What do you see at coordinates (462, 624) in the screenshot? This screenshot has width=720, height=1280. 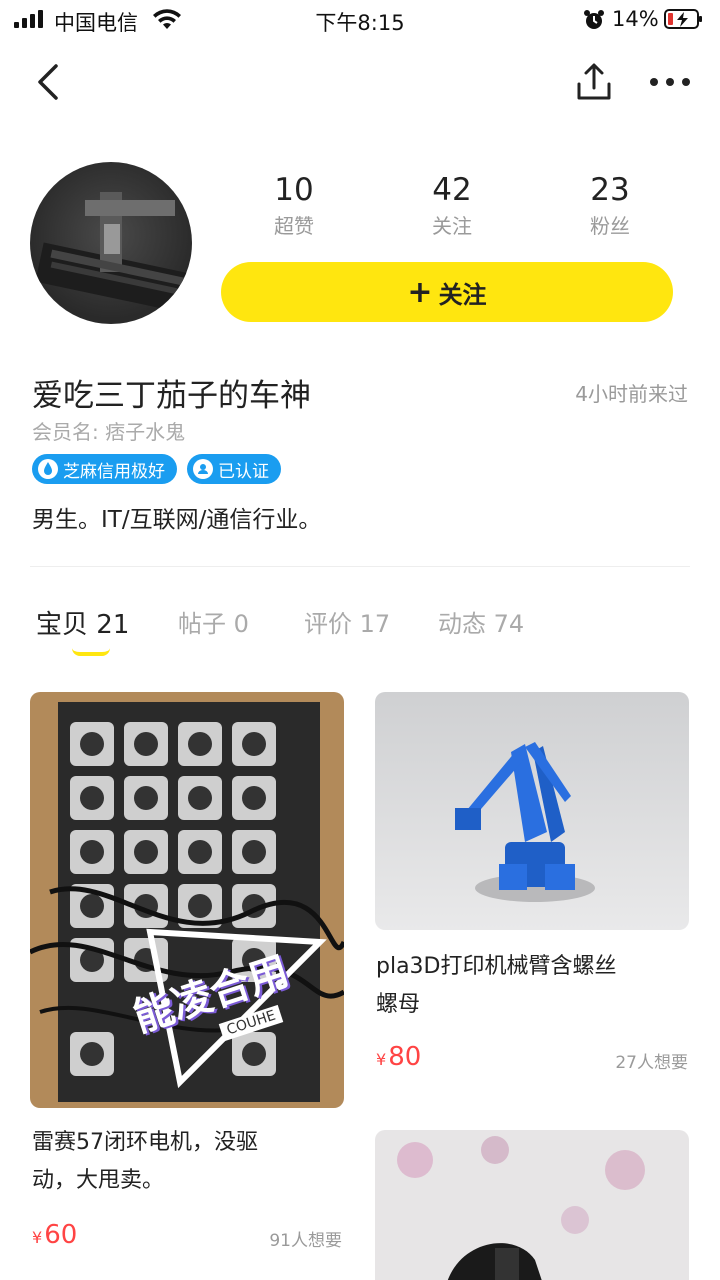 I see `tab-activity-label: 动态` at bounding box center [462, 624].